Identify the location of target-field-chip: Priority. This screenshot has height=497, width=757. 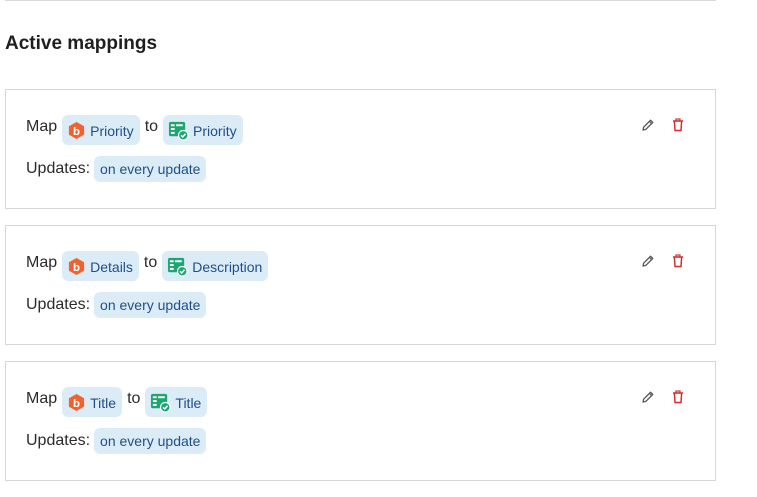
(203, 130).